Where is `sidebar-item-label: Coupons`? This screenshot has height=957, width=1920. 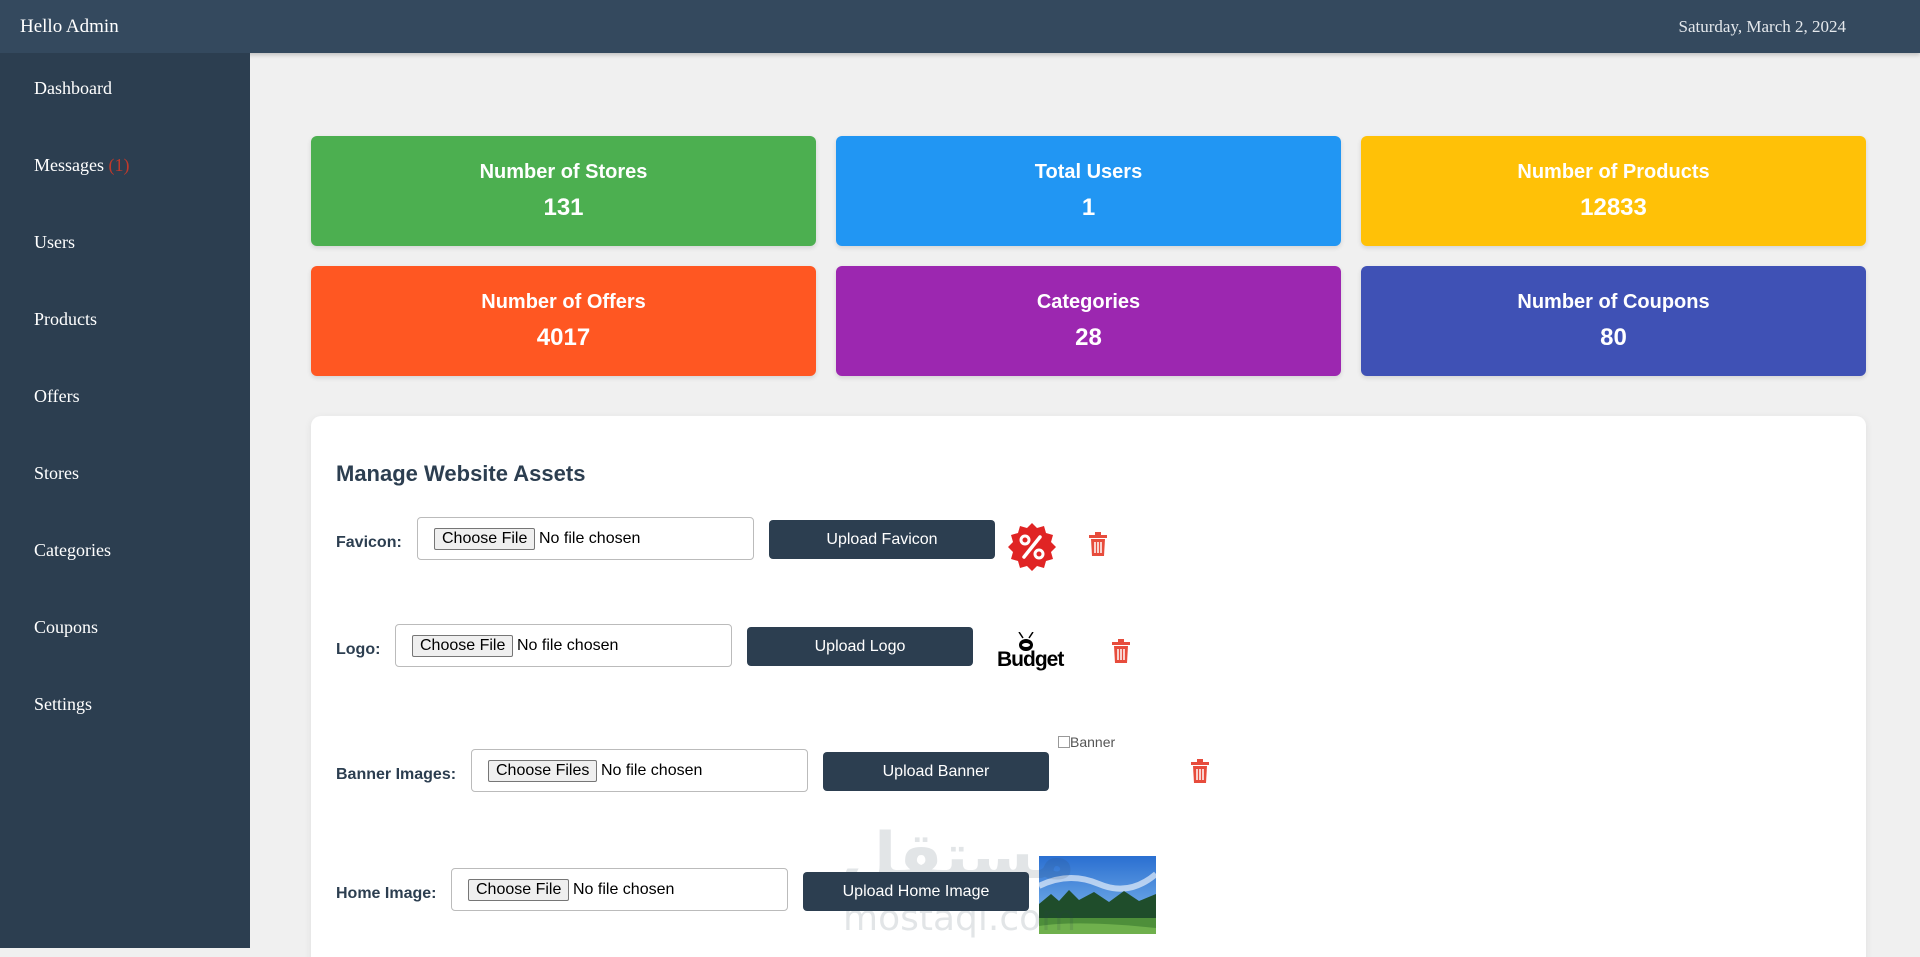
sidebar-item-label: Coupons is located at coordinates (66, 627).